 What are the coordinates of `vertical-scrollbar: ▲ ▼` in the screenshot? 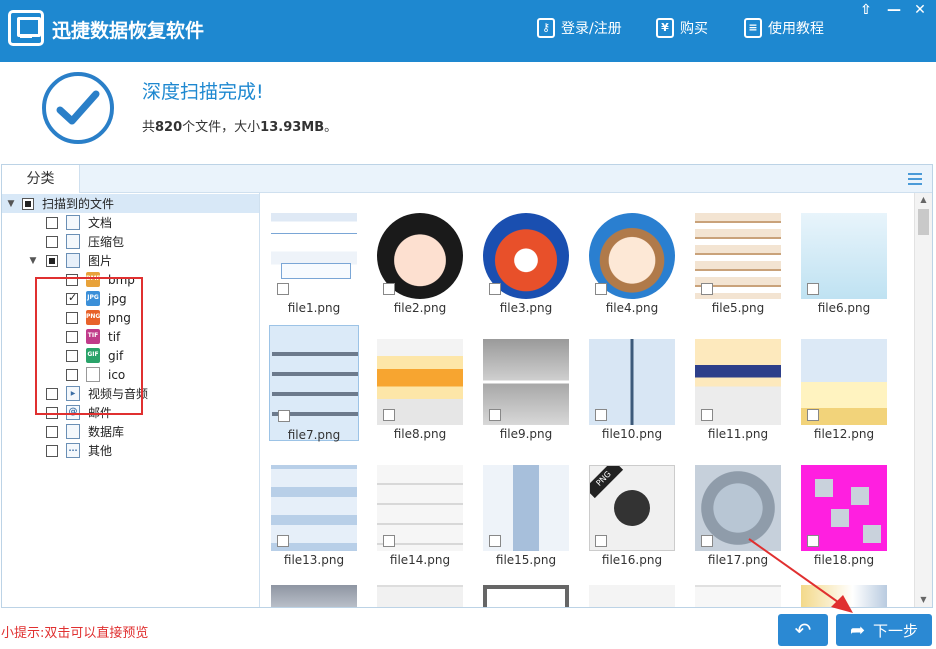 It's located at (923, 400).